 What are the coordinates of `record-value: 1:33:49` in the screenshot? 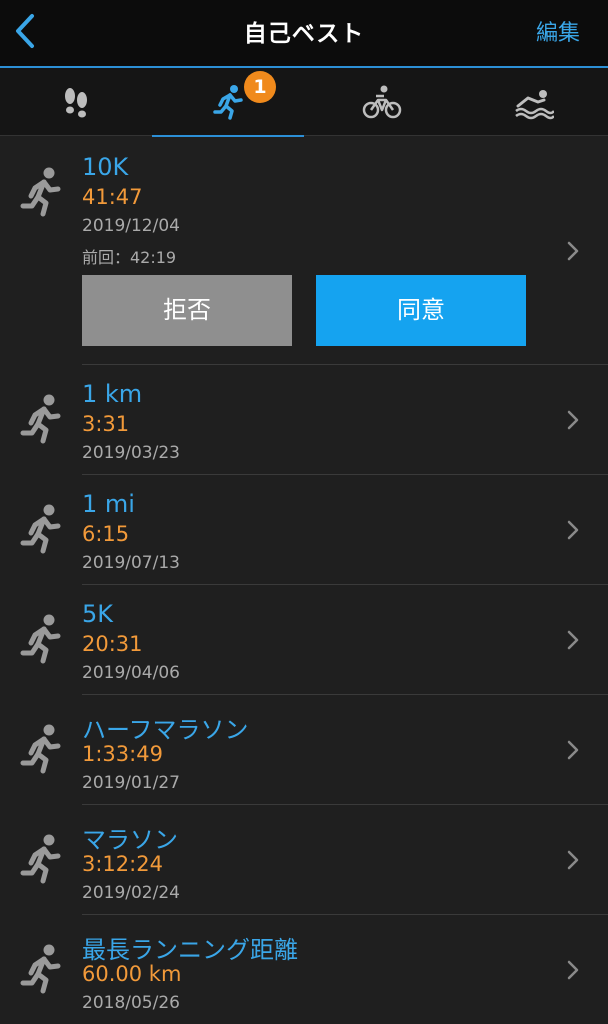 It's located at (122, 754).